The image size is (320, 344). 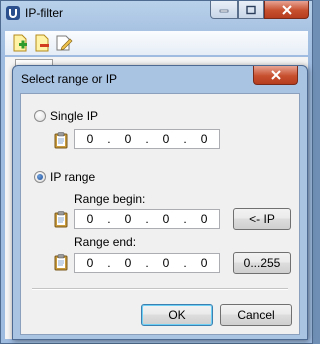 I want to click on copy-ip-button: <- IP, so click(x=262, y=219).